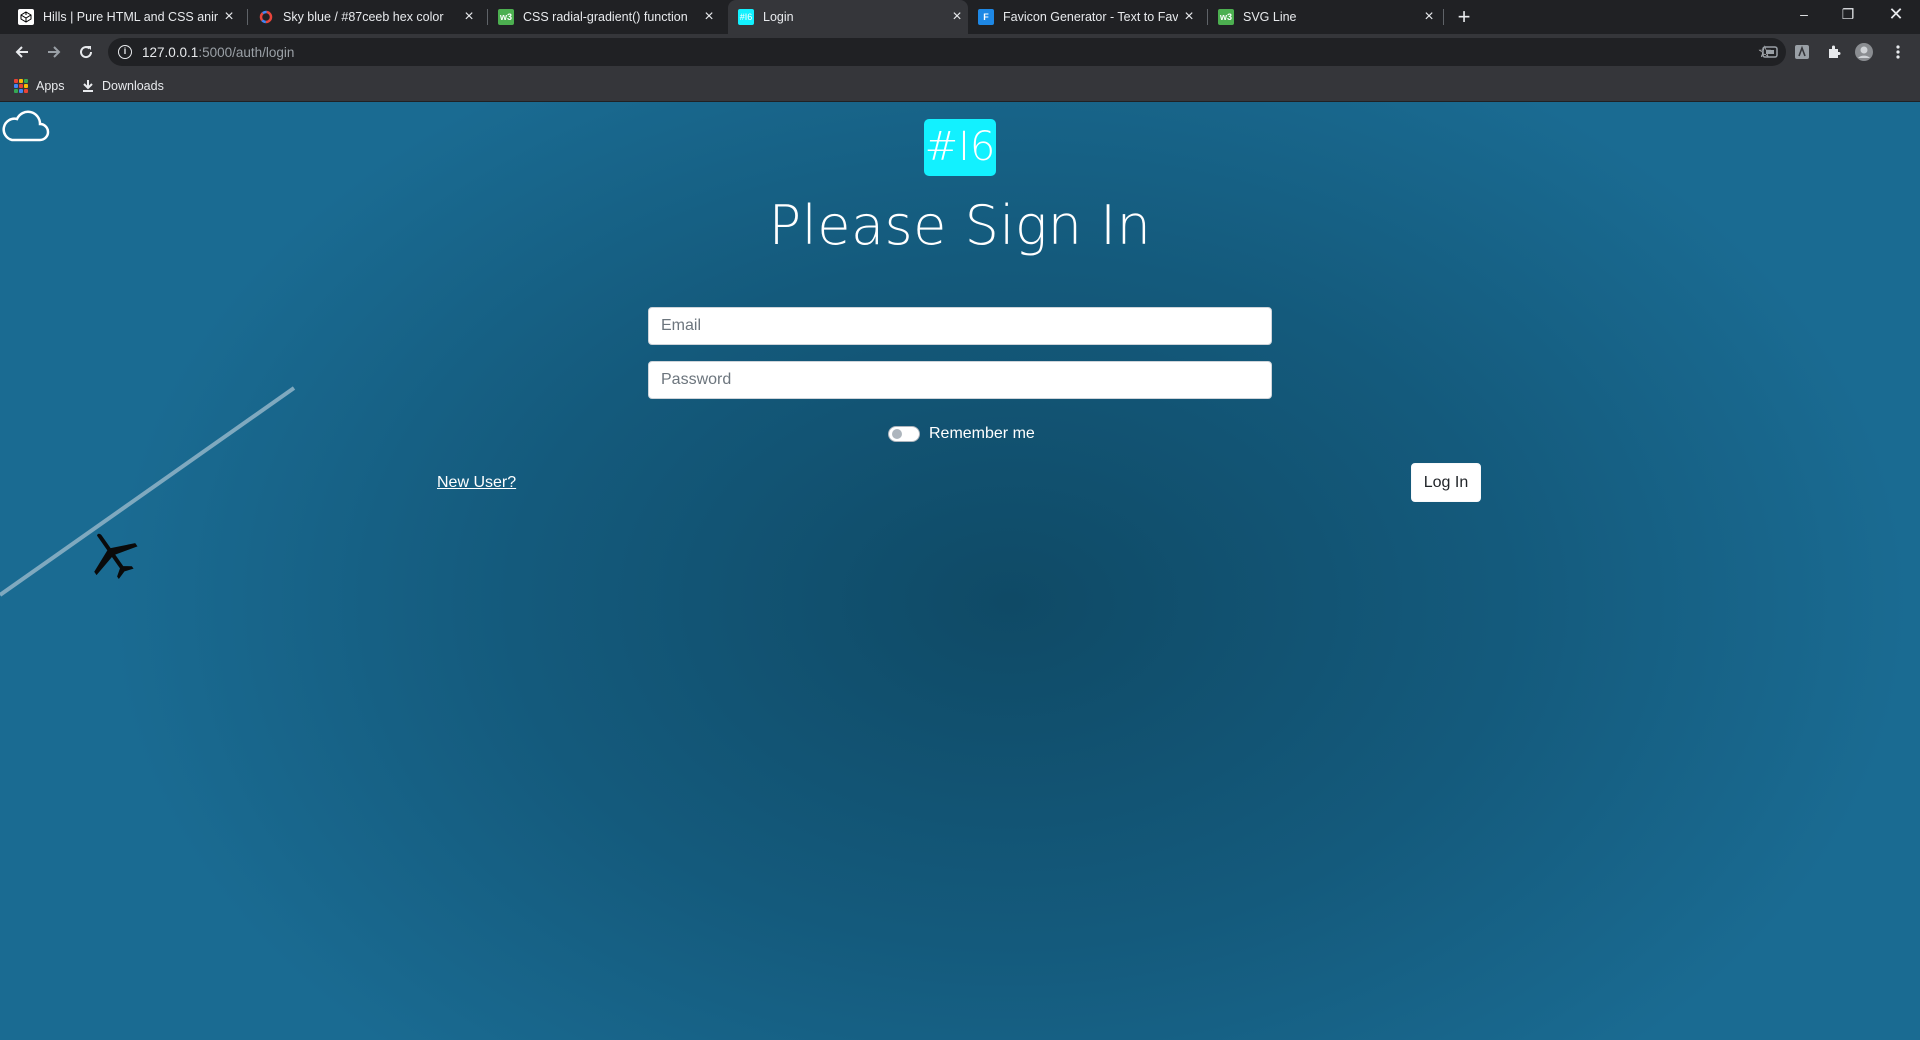 The width and height of the screenshot is (1920, 1040). I want to click on remember-me-control: Remember me, so click(961, 434).